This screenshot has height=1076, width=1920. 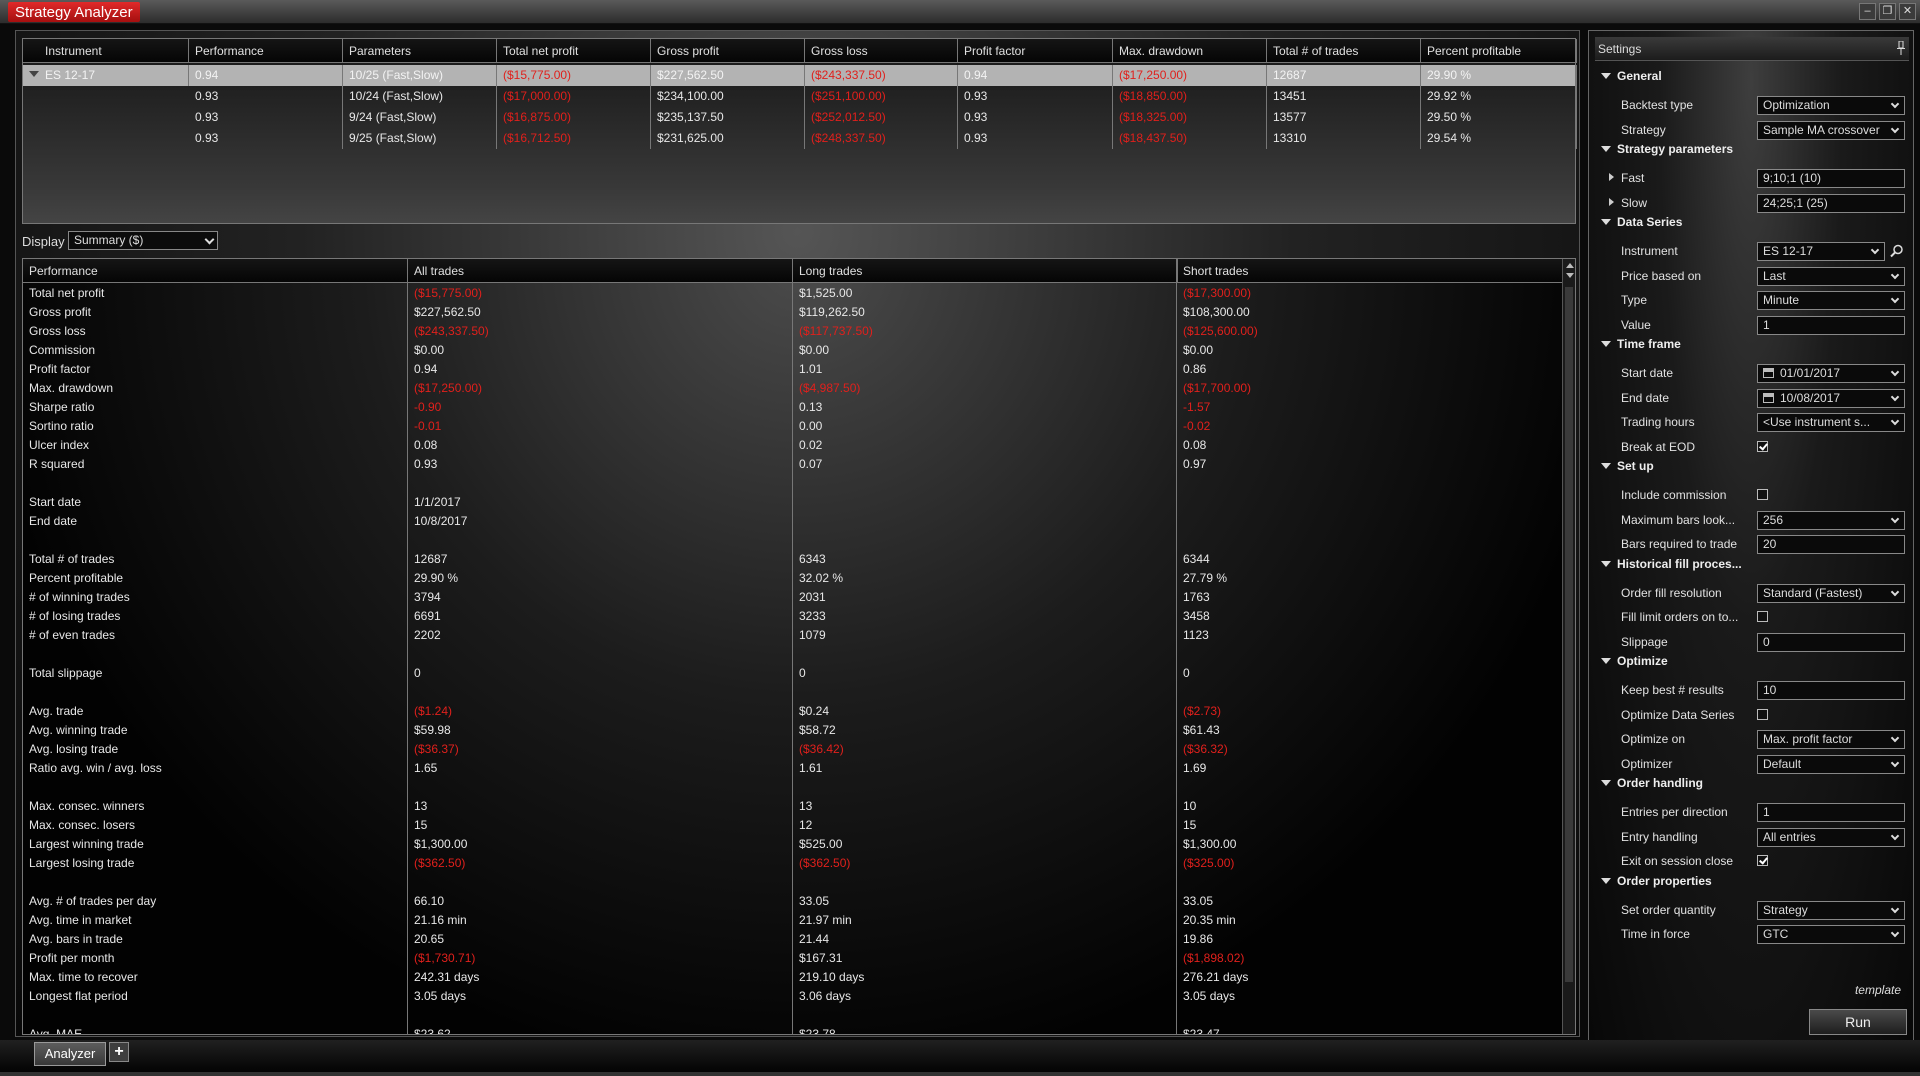 I want to click on performance-row: Total slippage 0 0 0, so click(x=793, y=673).